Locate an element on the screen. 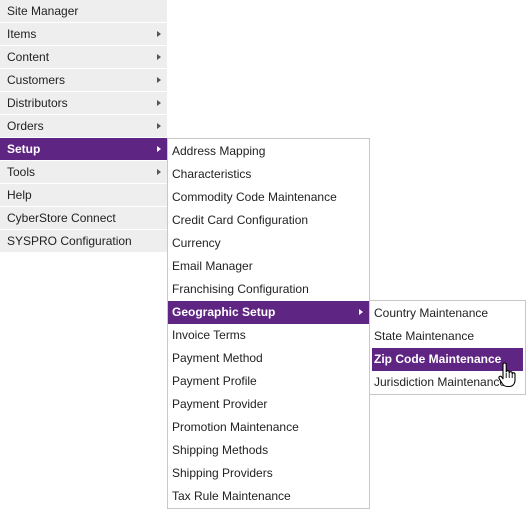 The image size is (527, 513). menu-item-setup: Setup is located at coordinates (83, 149).